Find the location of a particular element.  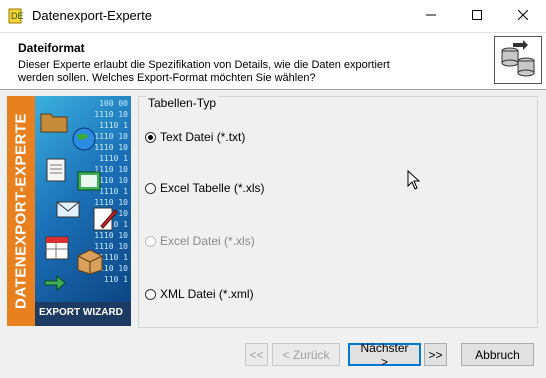

cancel-button: Abbruch is located at coordinates (497, 354).